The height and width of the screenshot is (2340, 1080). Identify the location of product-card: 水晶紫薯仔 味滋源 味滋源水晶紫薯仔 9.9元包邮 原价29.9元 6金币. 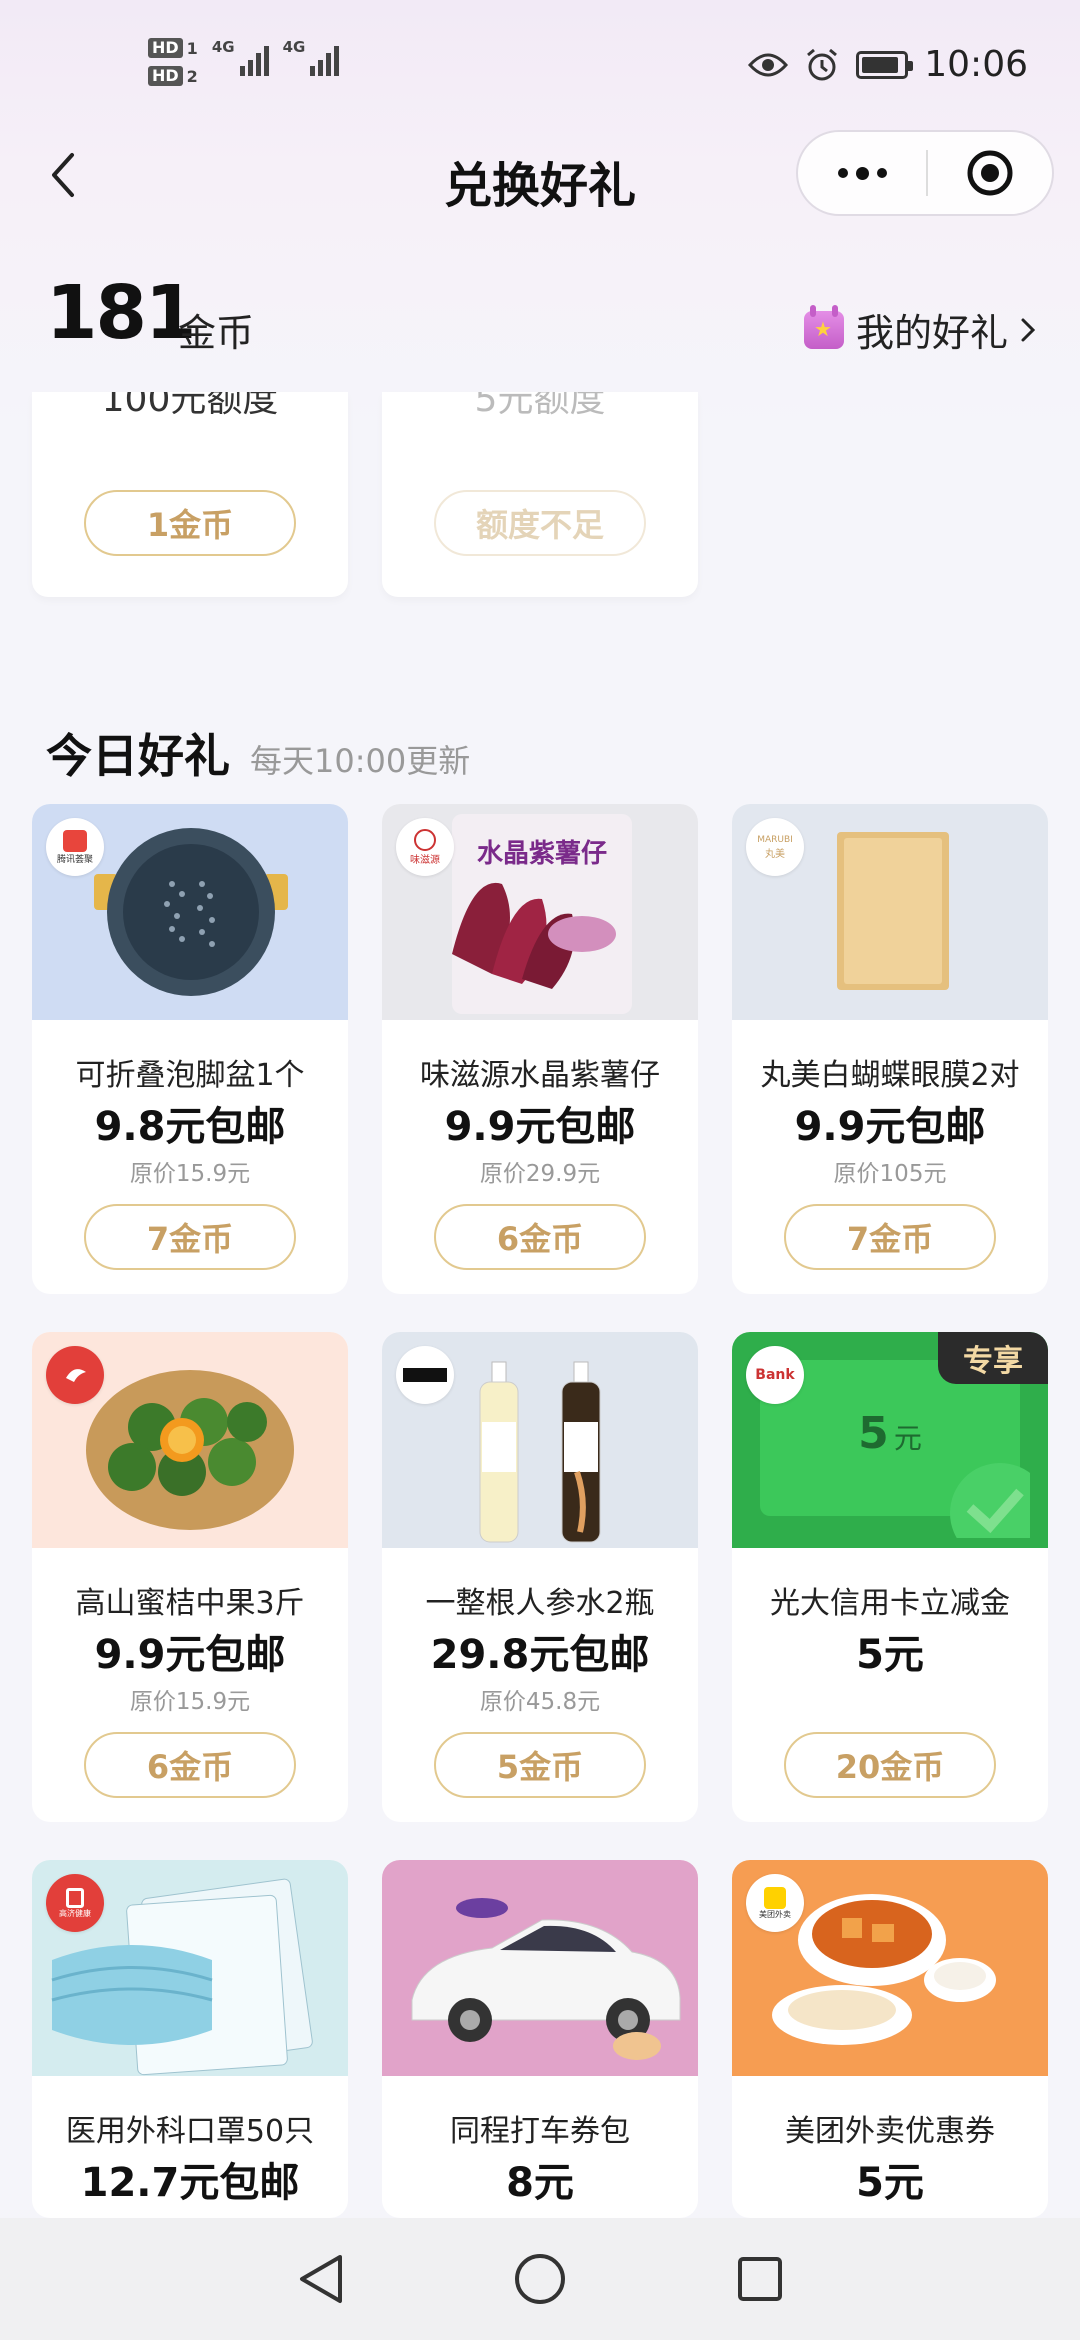
(540, 1049).